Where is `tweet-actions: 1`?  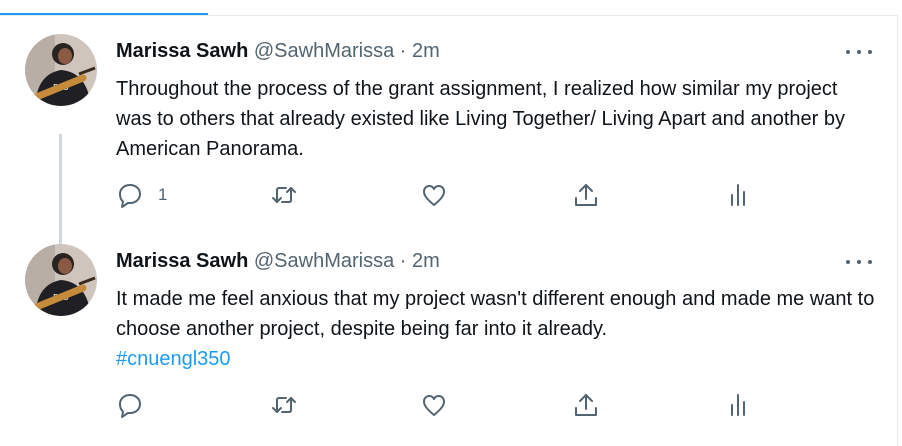
tweet-actions: 1 is located at coordinates (436, 195).